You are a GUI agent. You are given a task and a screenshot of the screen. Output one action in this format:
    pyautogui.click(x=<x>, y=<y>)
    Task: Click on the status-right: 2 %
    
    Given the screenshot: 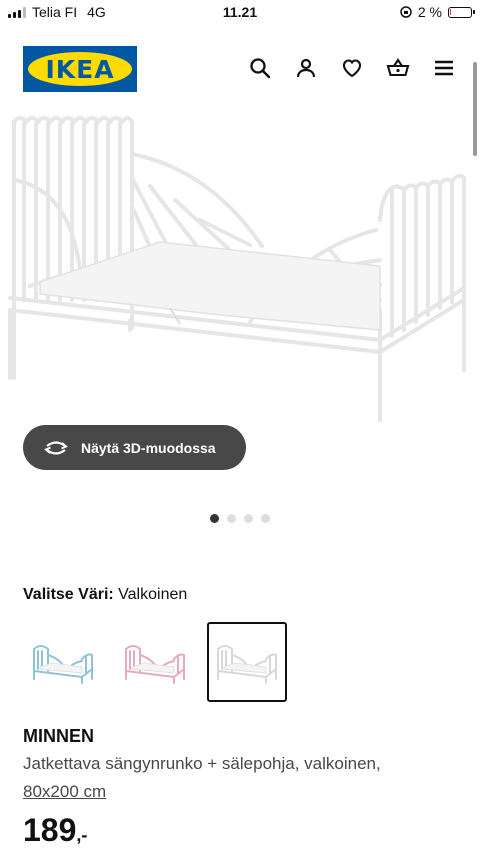 What is the action you would take?
    pyautogui.click(x=437, y=12)
    